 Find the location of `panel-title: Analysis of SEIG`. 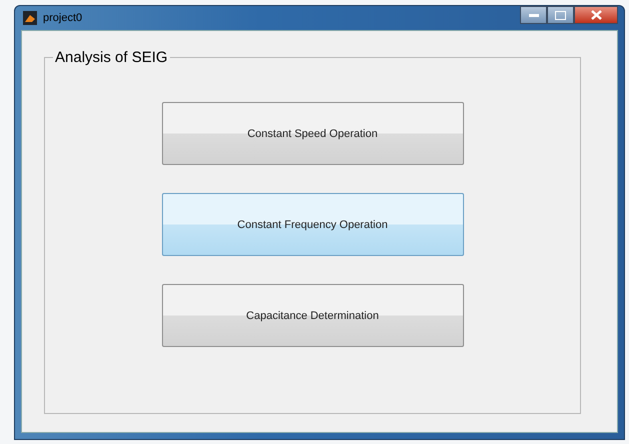

panel-title: Analysis of SEIG is located at coordinates (111, 57).